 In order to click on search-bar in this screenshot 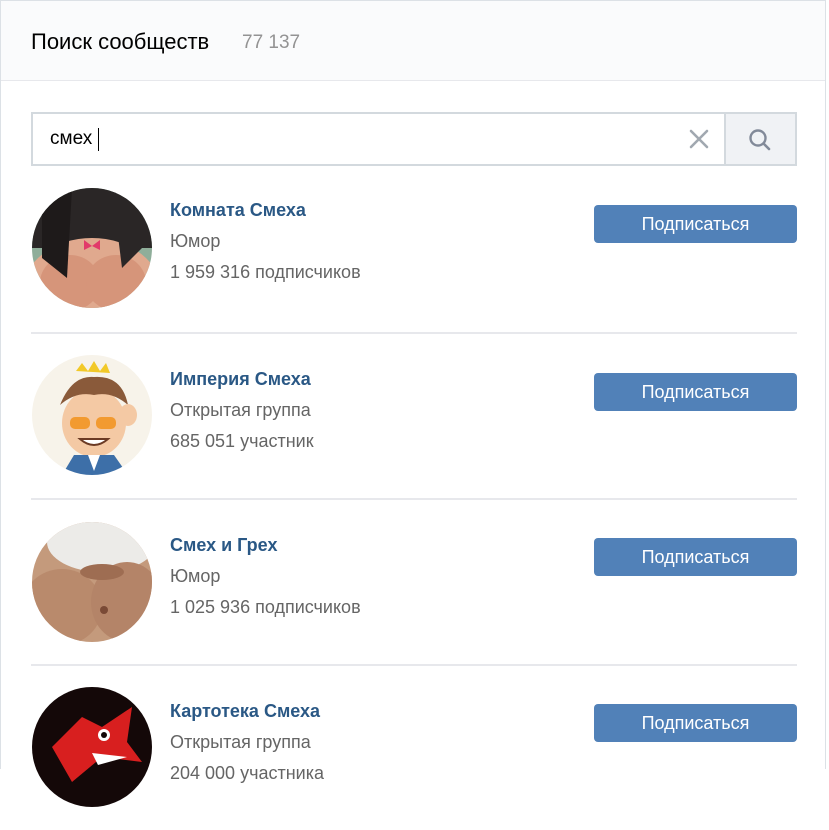, I will do `click(414, 139)`.